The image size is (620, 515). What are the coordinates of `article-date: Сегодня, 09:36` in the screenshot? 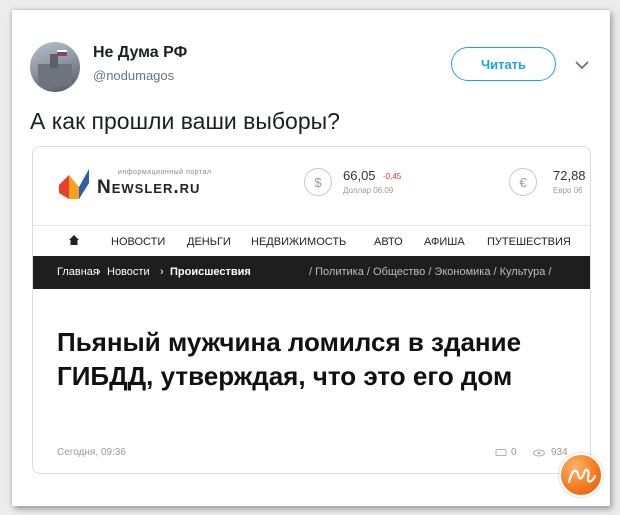 It's located at (91, 452).